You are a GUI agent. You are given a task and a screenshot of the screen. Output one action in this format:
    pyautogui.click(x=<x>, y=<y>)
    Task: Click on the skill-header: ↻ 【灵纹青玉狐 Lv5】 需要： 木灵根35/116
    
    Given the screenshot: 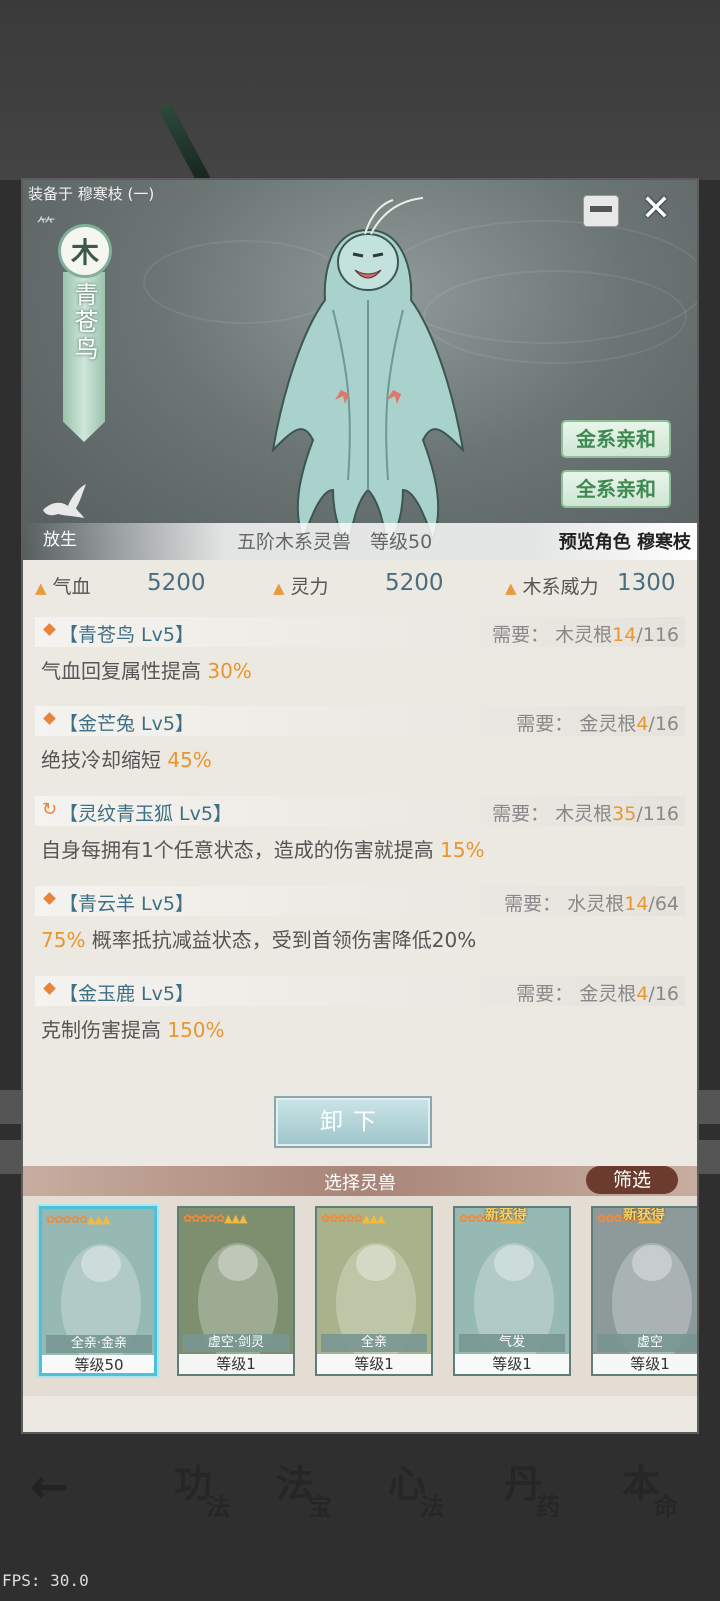 What is the action you would take?
    pyautogui.click(x=360, y=811)
    